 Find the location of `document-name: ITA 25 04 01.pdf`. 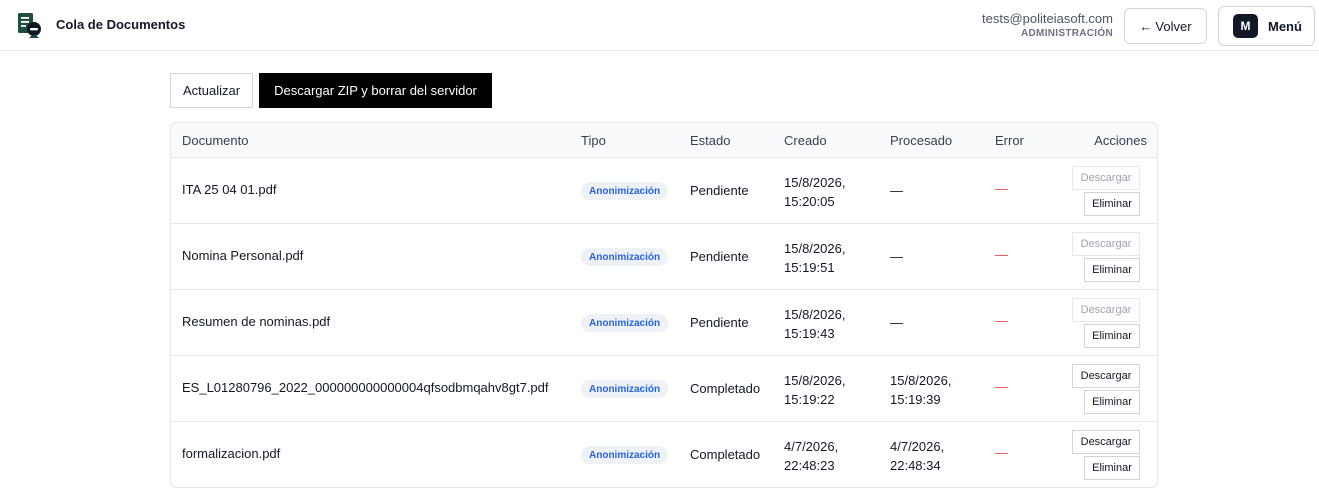

document-name: ITA 25 04 01.pdf is located at coordinates (229, 189).